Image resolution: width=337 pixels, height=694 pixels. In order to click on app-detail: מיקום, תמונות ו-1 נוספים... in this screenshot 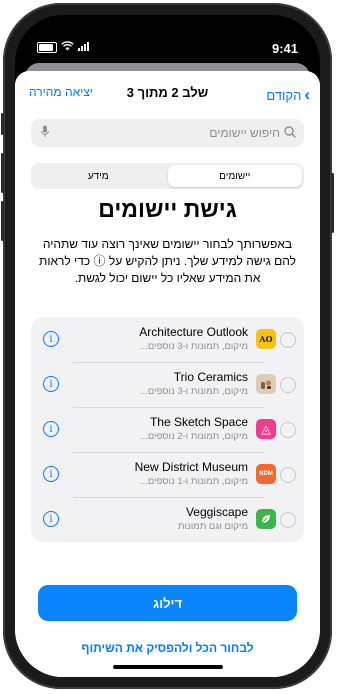, I will do `click(193, 481)`.